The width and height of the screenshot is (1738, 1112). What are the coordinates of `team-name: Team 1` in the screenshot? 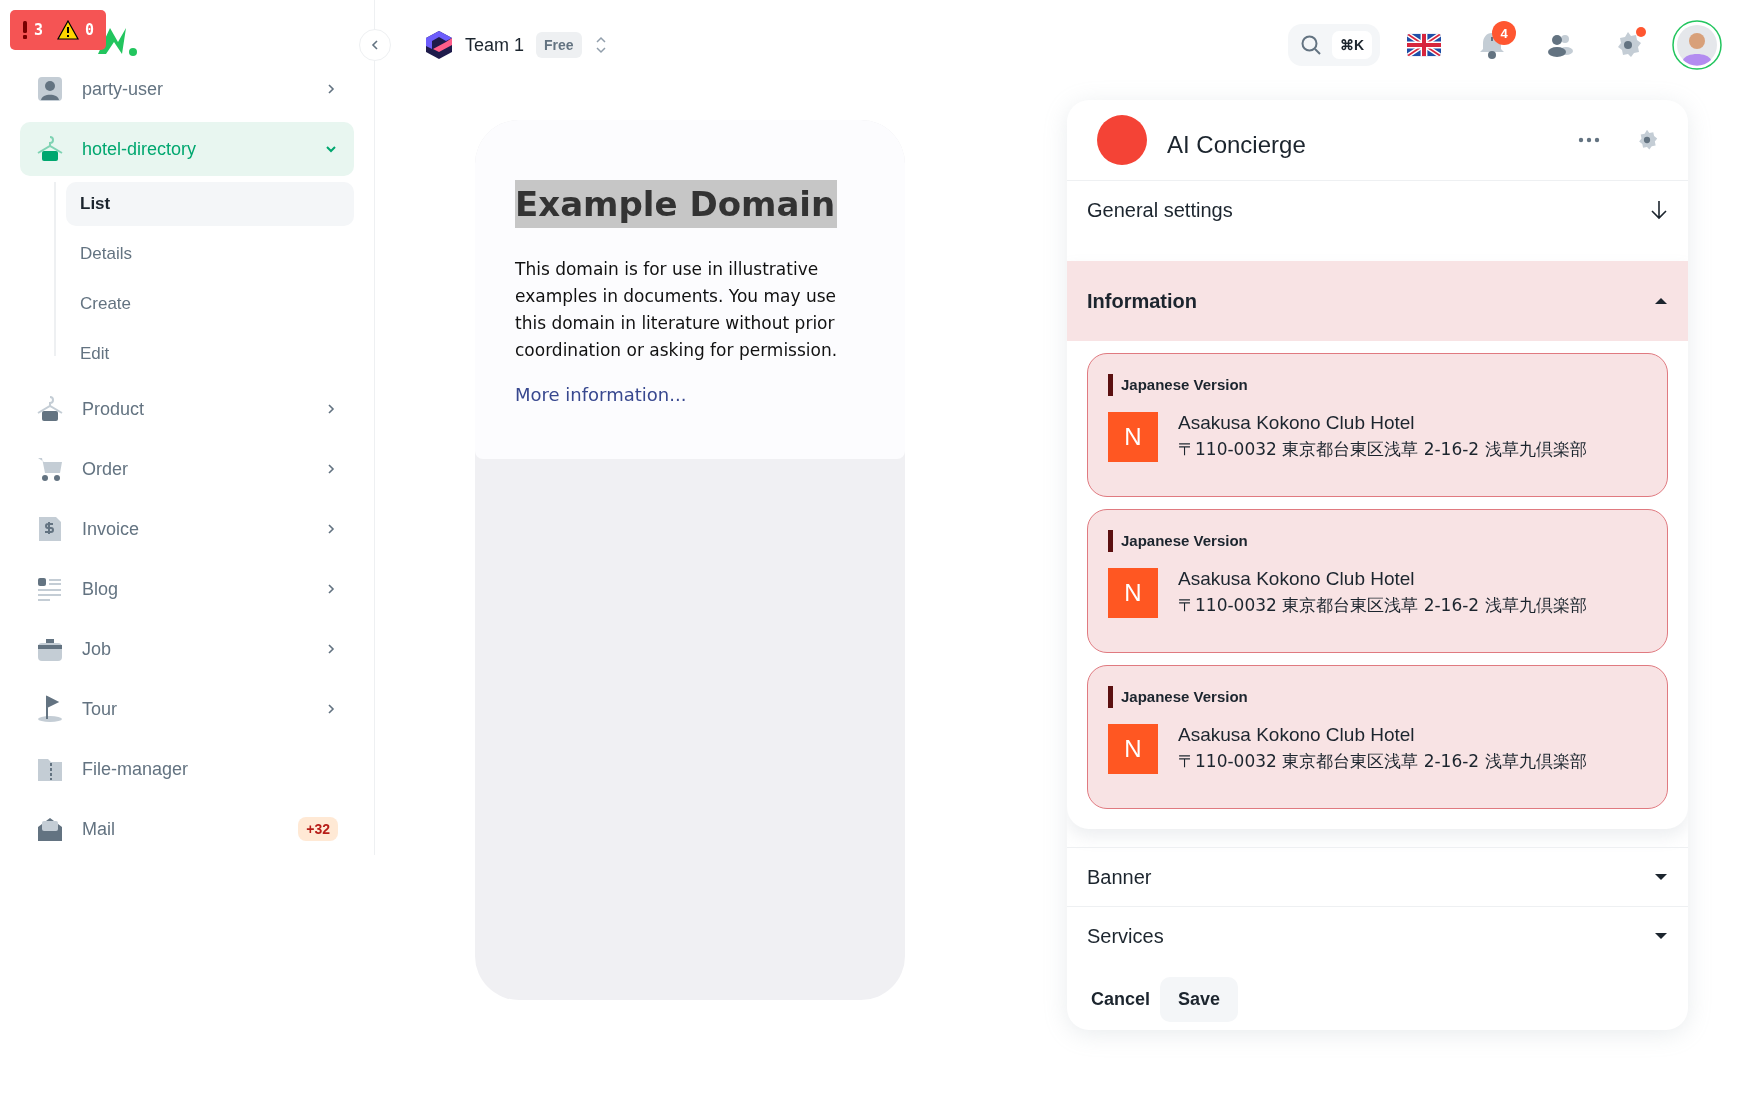 It's located at (495, 45).